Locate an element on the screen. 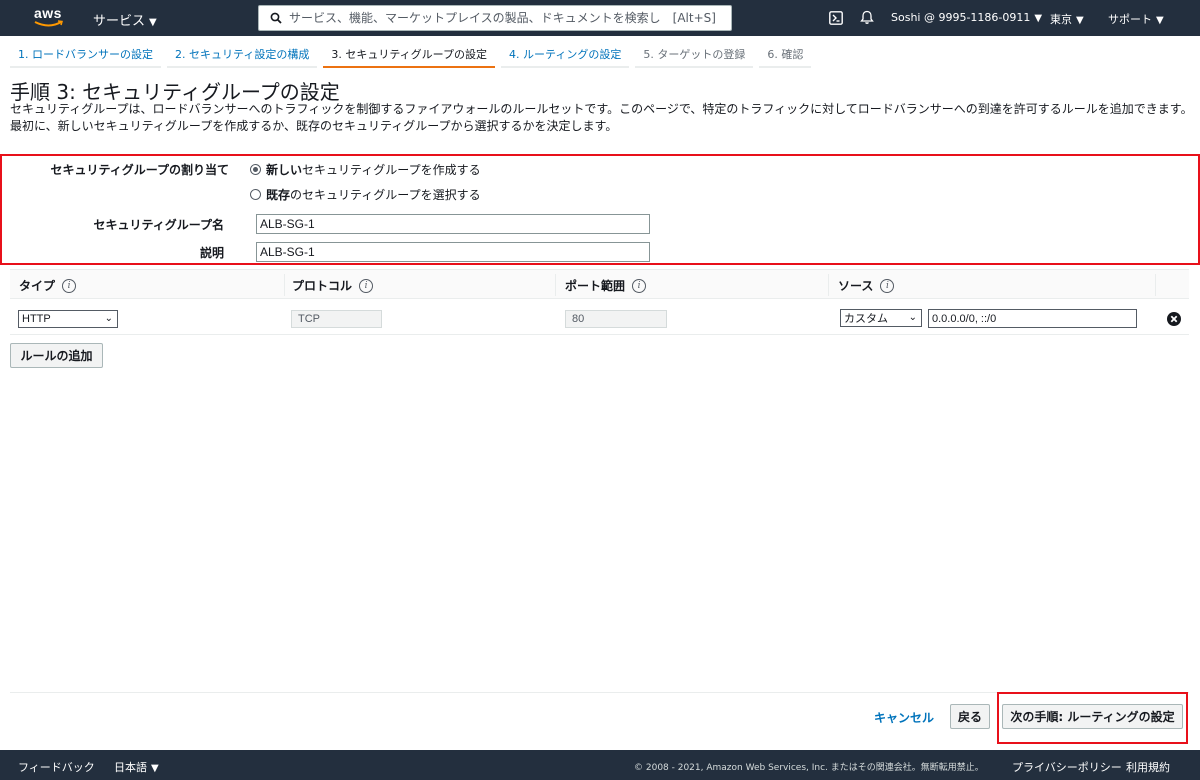 The height and width of the screenshot is (780, 1200). radio-unselected-icon is located at coordinates (255, 194).